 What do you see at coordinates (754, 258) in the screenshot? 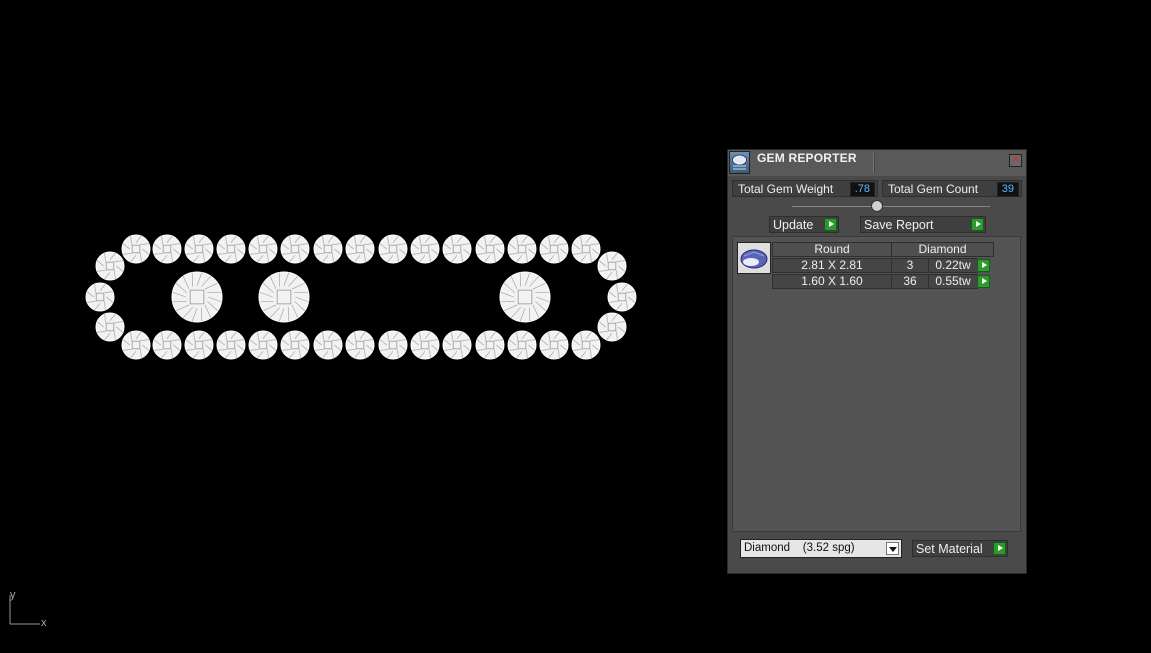
I see `gem-thumbnail-icon` at bounding box center [754, 258].